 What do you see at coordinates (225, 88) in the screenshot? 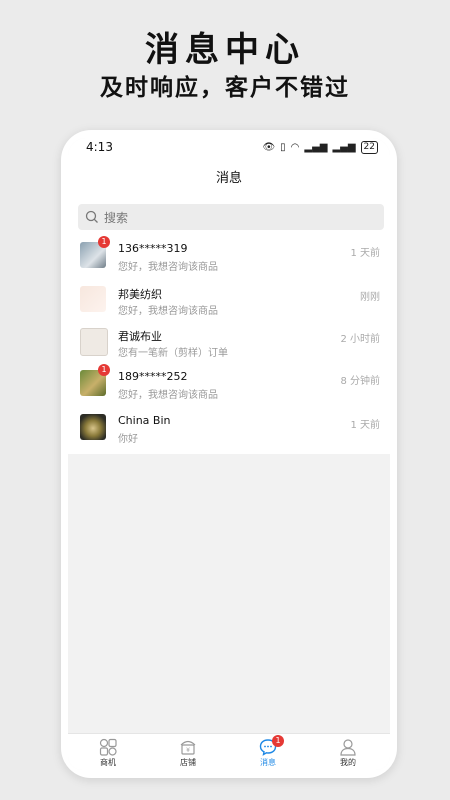
I see `promo-subtitle: 及时响应，客户不错过` at bounding box center [225, 88].